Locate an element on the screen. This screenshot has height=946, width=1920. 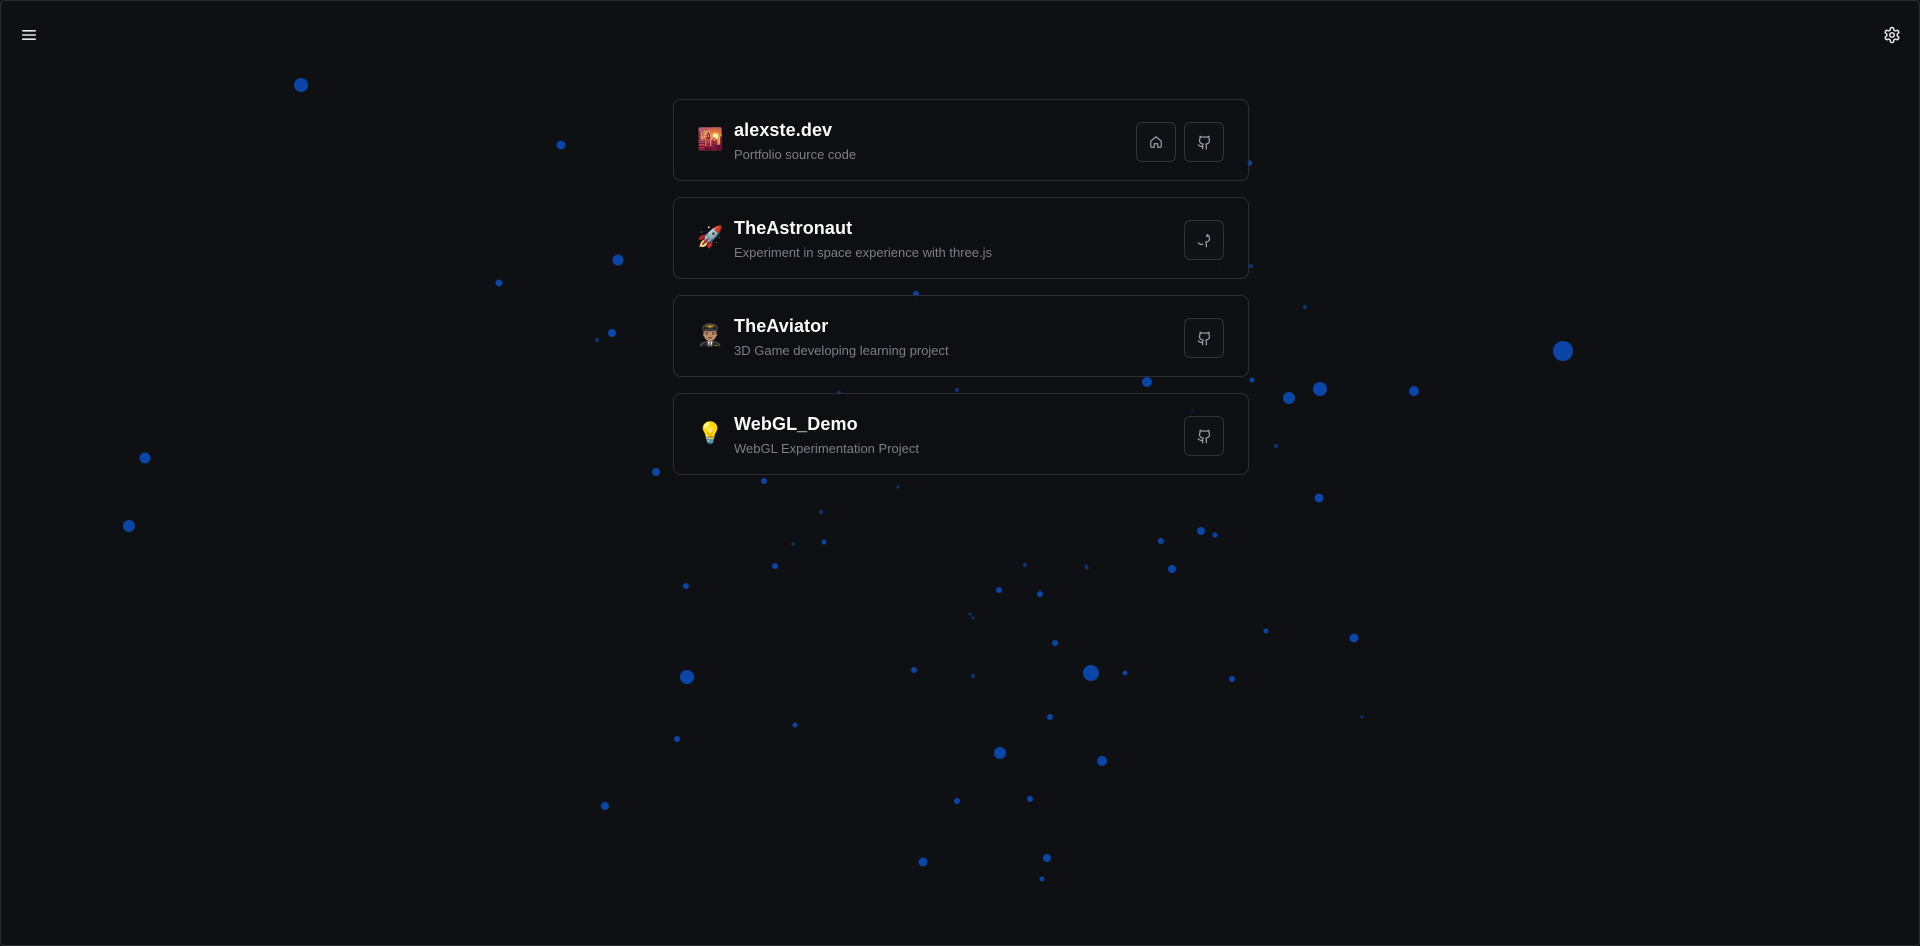
project-title: alexste.dev is located at coordinates (795, 130).